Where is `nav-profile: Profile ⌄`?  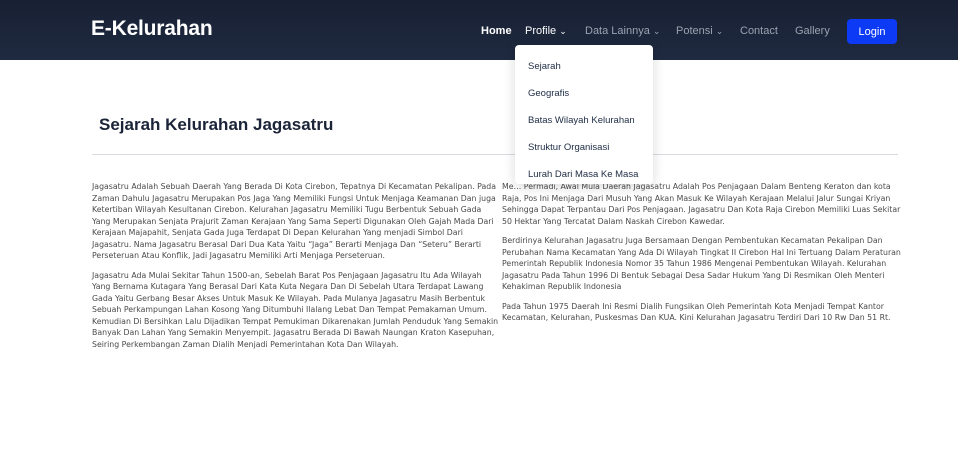
nav-profile: Profile ⌄ is located at coordinates (546, 31).